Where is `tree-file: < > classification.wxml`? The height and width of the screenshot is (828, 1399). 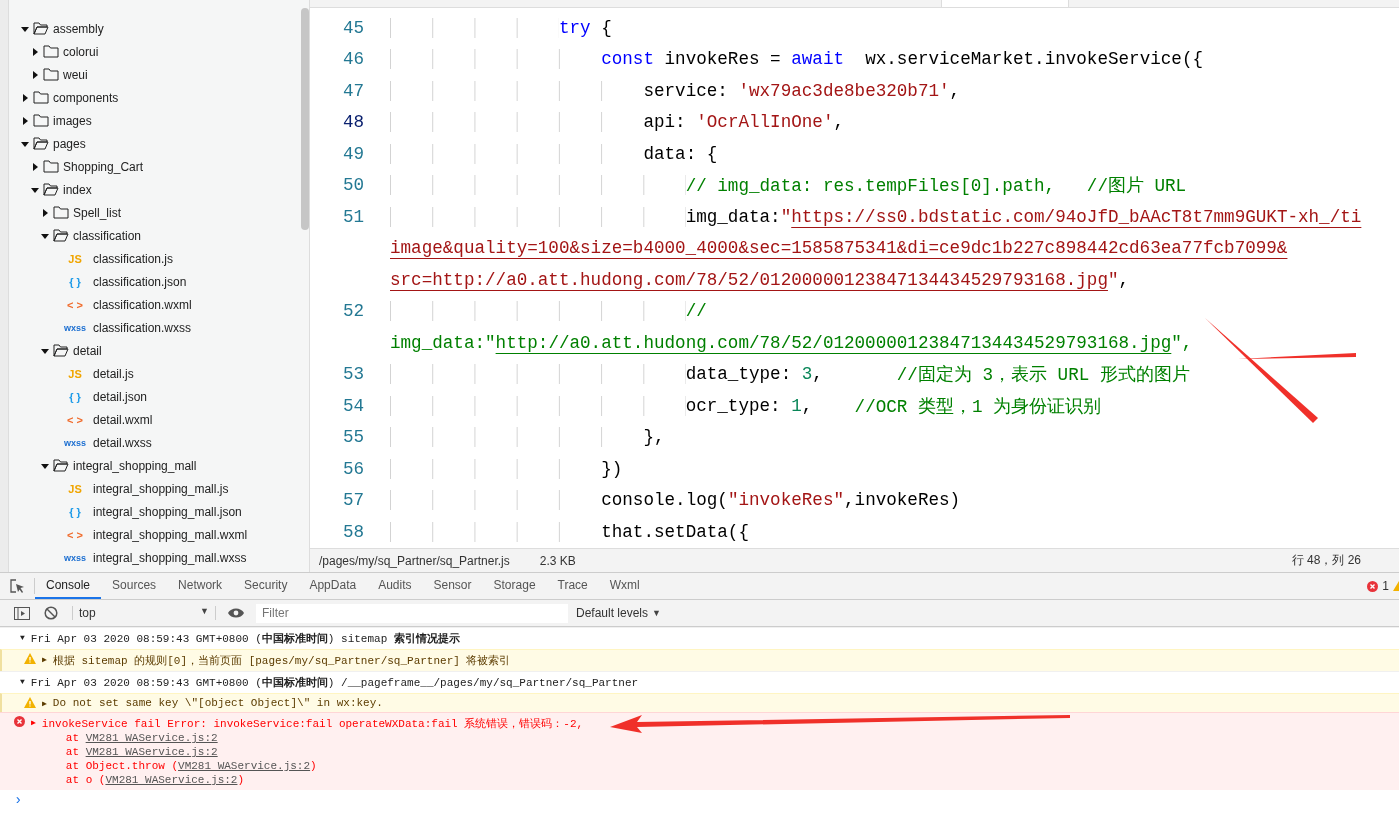
tree-file: < > classification.wxml is located at coordinates (126, 304).